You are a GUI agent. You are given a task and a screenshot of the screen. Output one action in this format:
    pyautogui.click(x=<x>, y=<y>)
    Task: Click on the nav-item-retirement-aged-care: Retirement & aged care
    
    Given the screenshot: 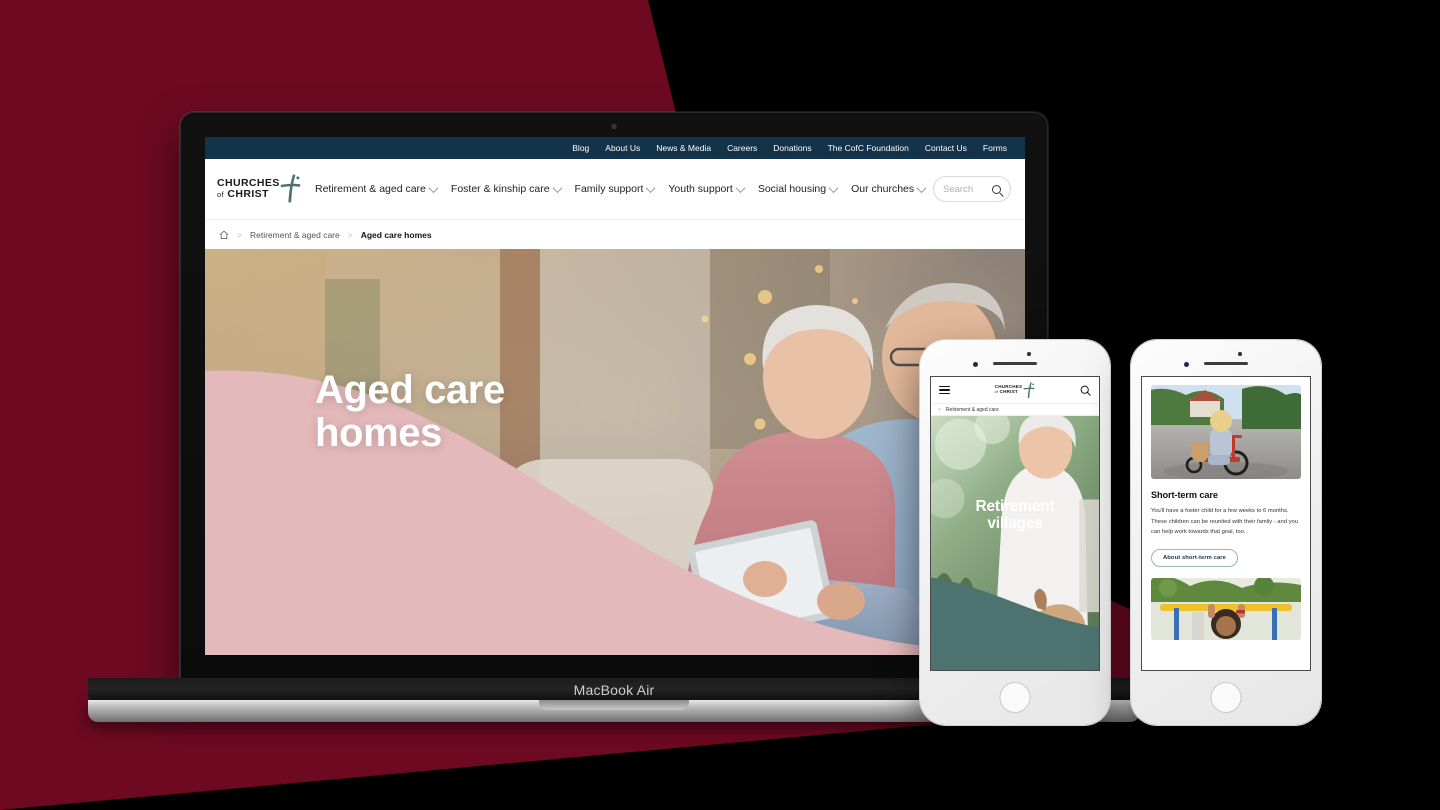 What is the action you would take?
    pyautogui.click(x=377, y=188)
    